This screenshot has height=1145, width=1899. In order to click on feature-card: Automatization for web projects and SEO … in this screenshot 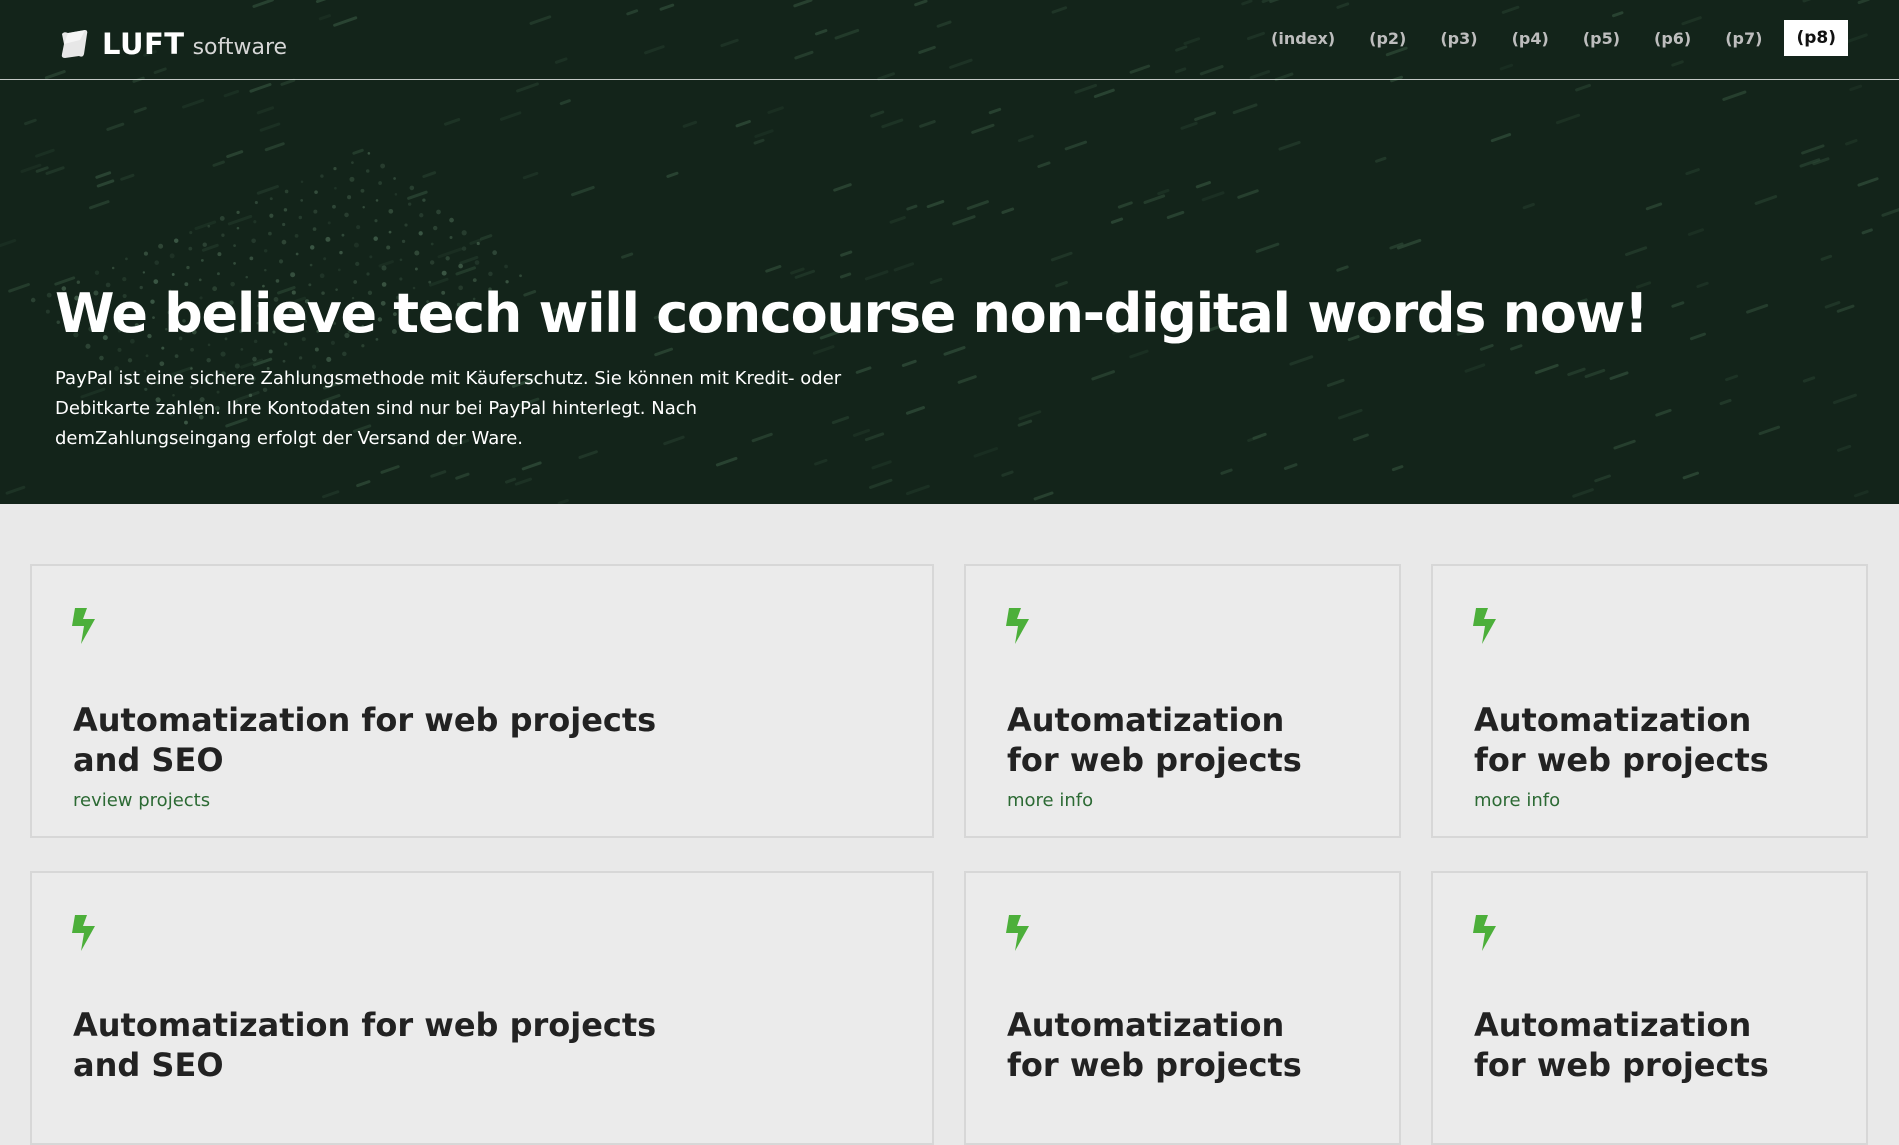, I will do `click(482, 701)`.